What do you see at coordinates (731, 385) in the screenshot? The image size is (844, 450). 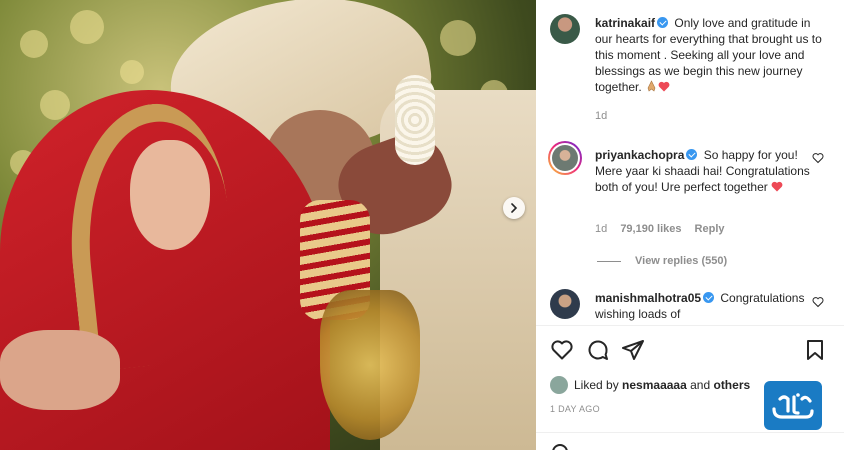 I see `liked-by-others: others` at bounding box center [731, 385].